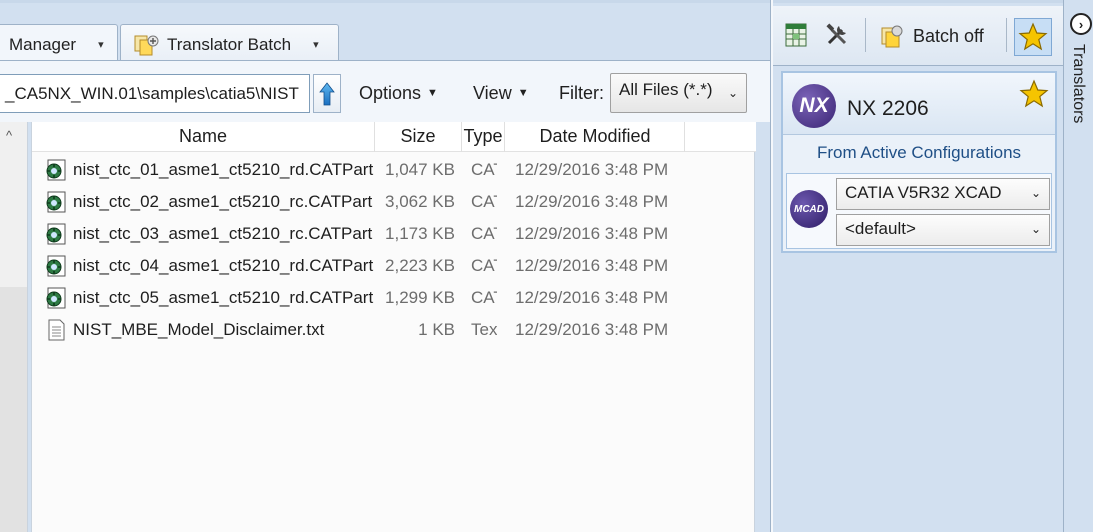 The width and height of the screenshot is (1093, 532). Describe the element at coordinates (43, 44) in the screenshot. I see `tab-label: Manager` at that location.